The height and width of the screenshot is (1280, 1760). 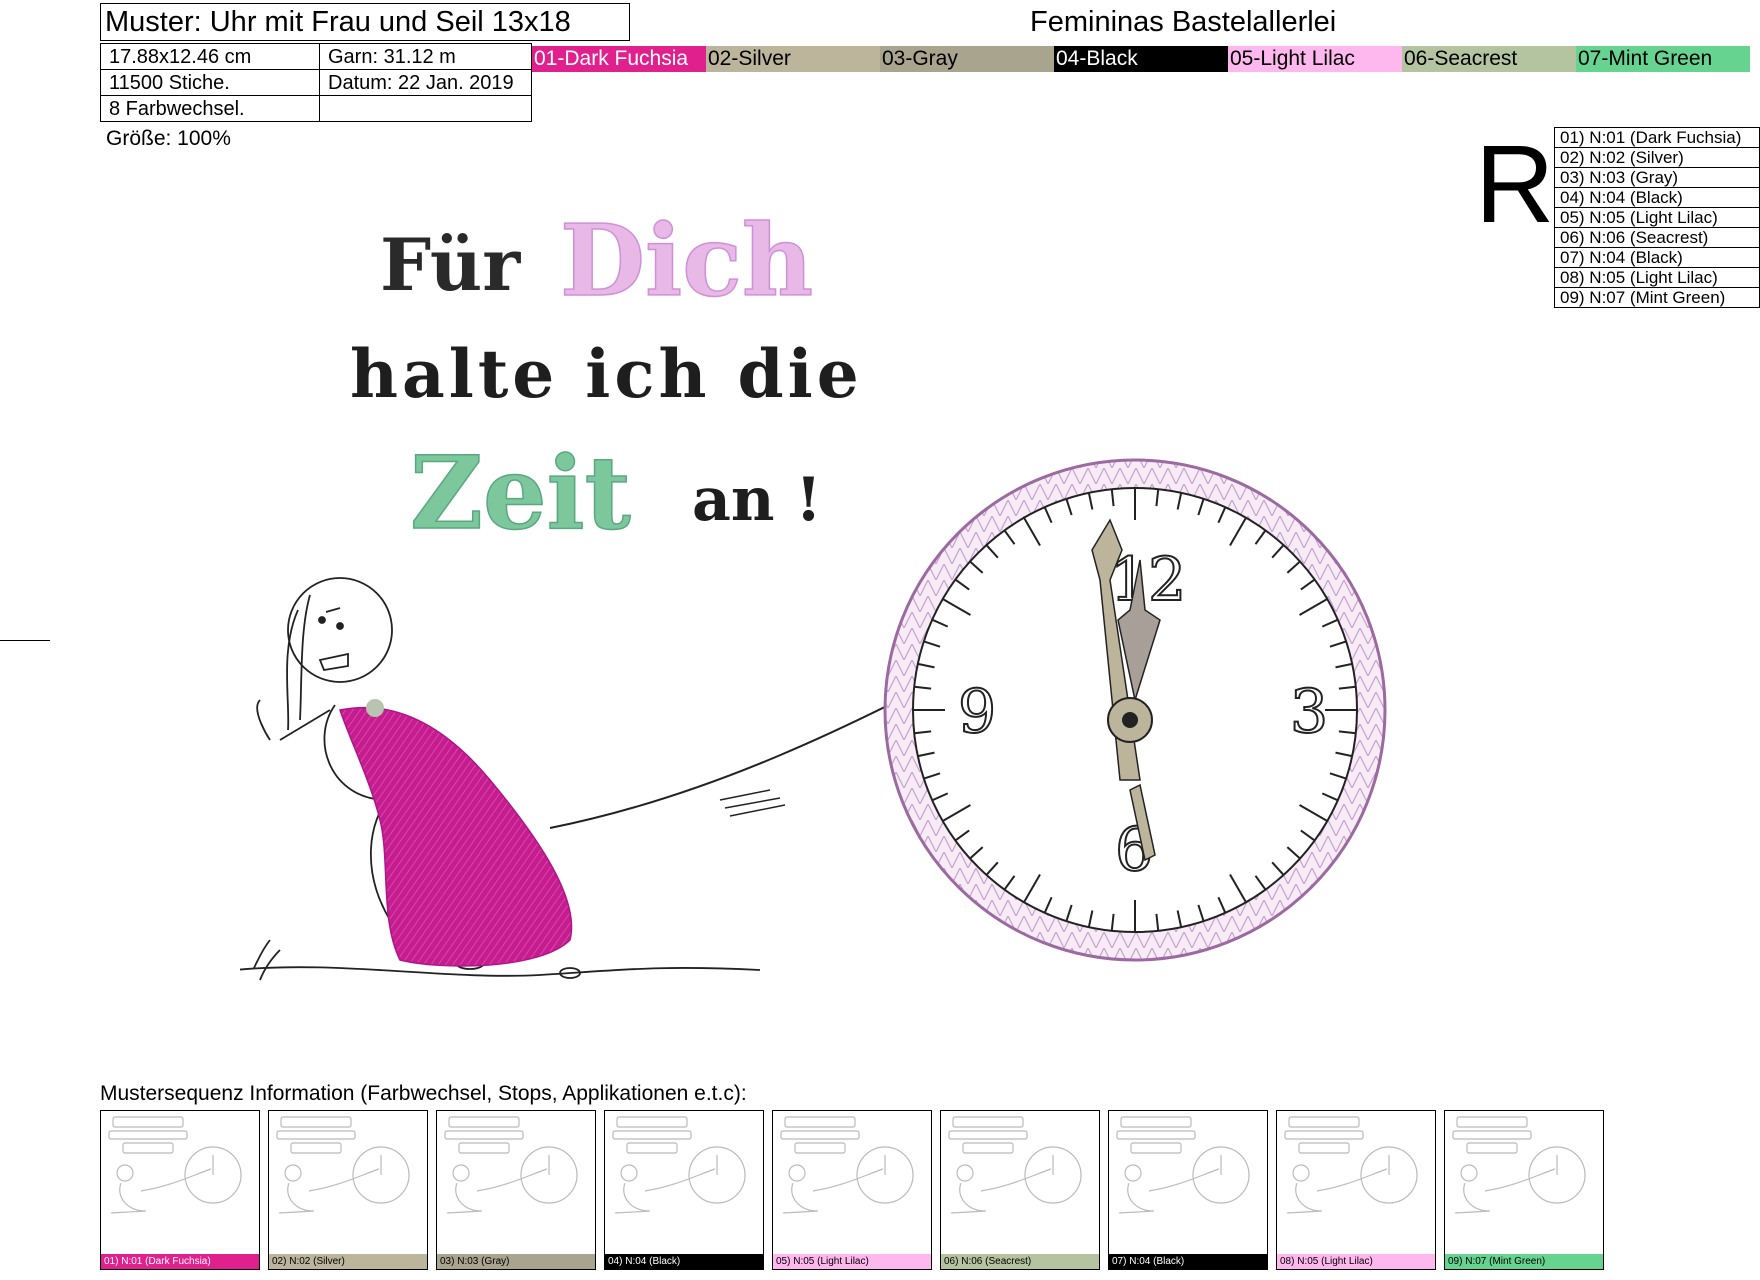 I want to click on color-swatch-1: 01-Dark Fuchsia, so click(x=619, y=59).